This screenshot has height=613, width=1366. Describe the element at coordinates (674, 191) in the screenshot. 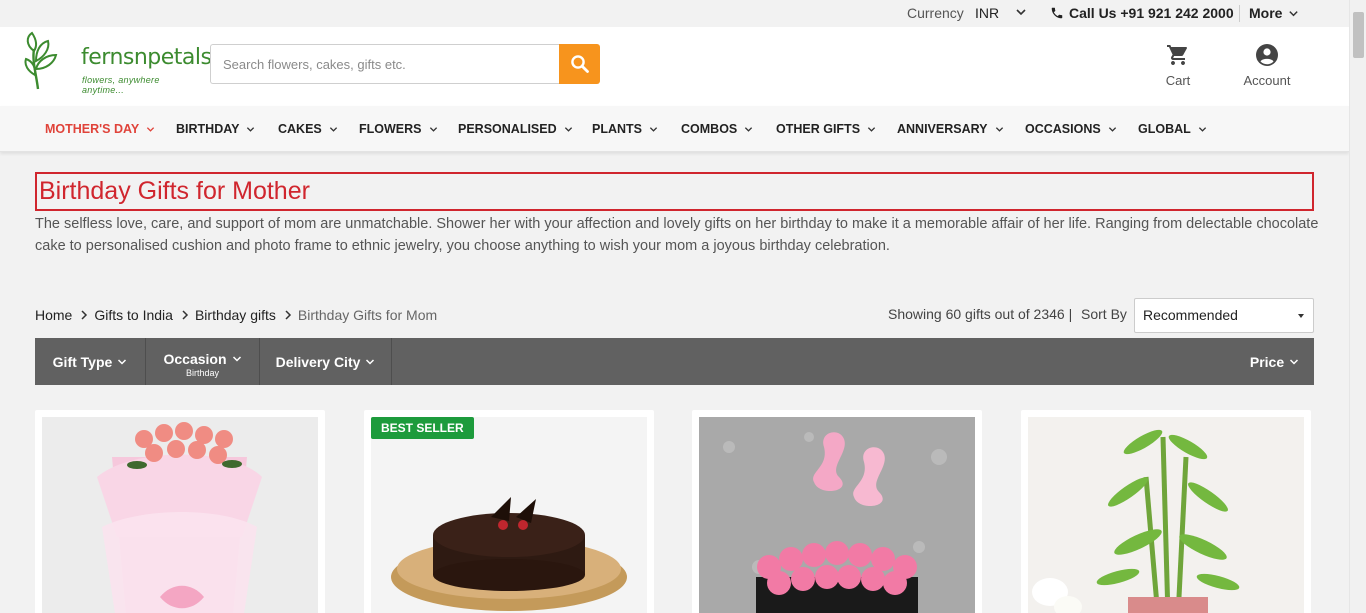

I see `page-title: Birthday Gifts for Mother` at that location.